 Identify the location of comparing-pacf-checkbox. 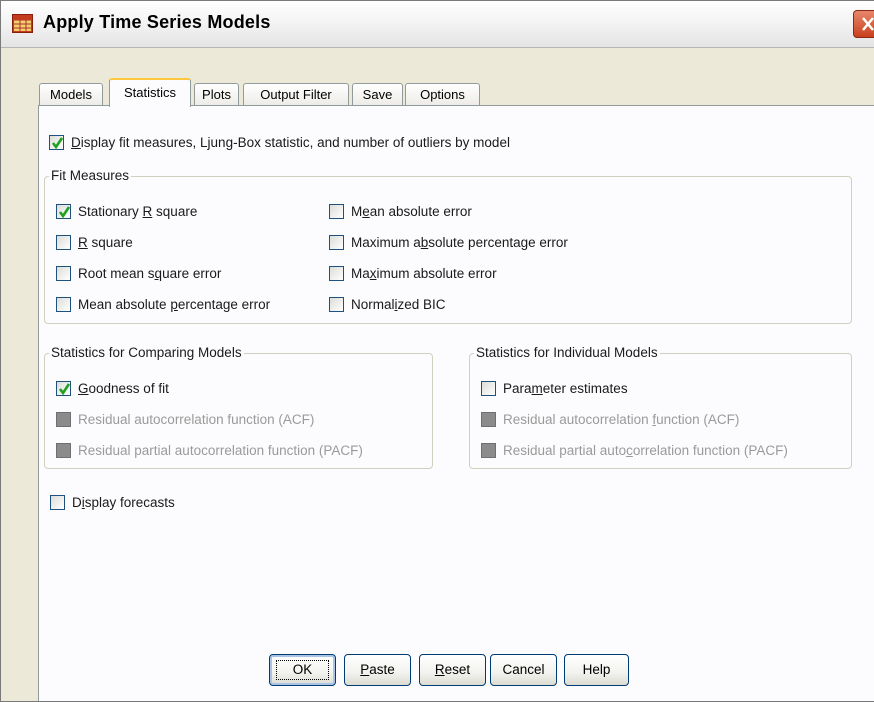
(63, 450).